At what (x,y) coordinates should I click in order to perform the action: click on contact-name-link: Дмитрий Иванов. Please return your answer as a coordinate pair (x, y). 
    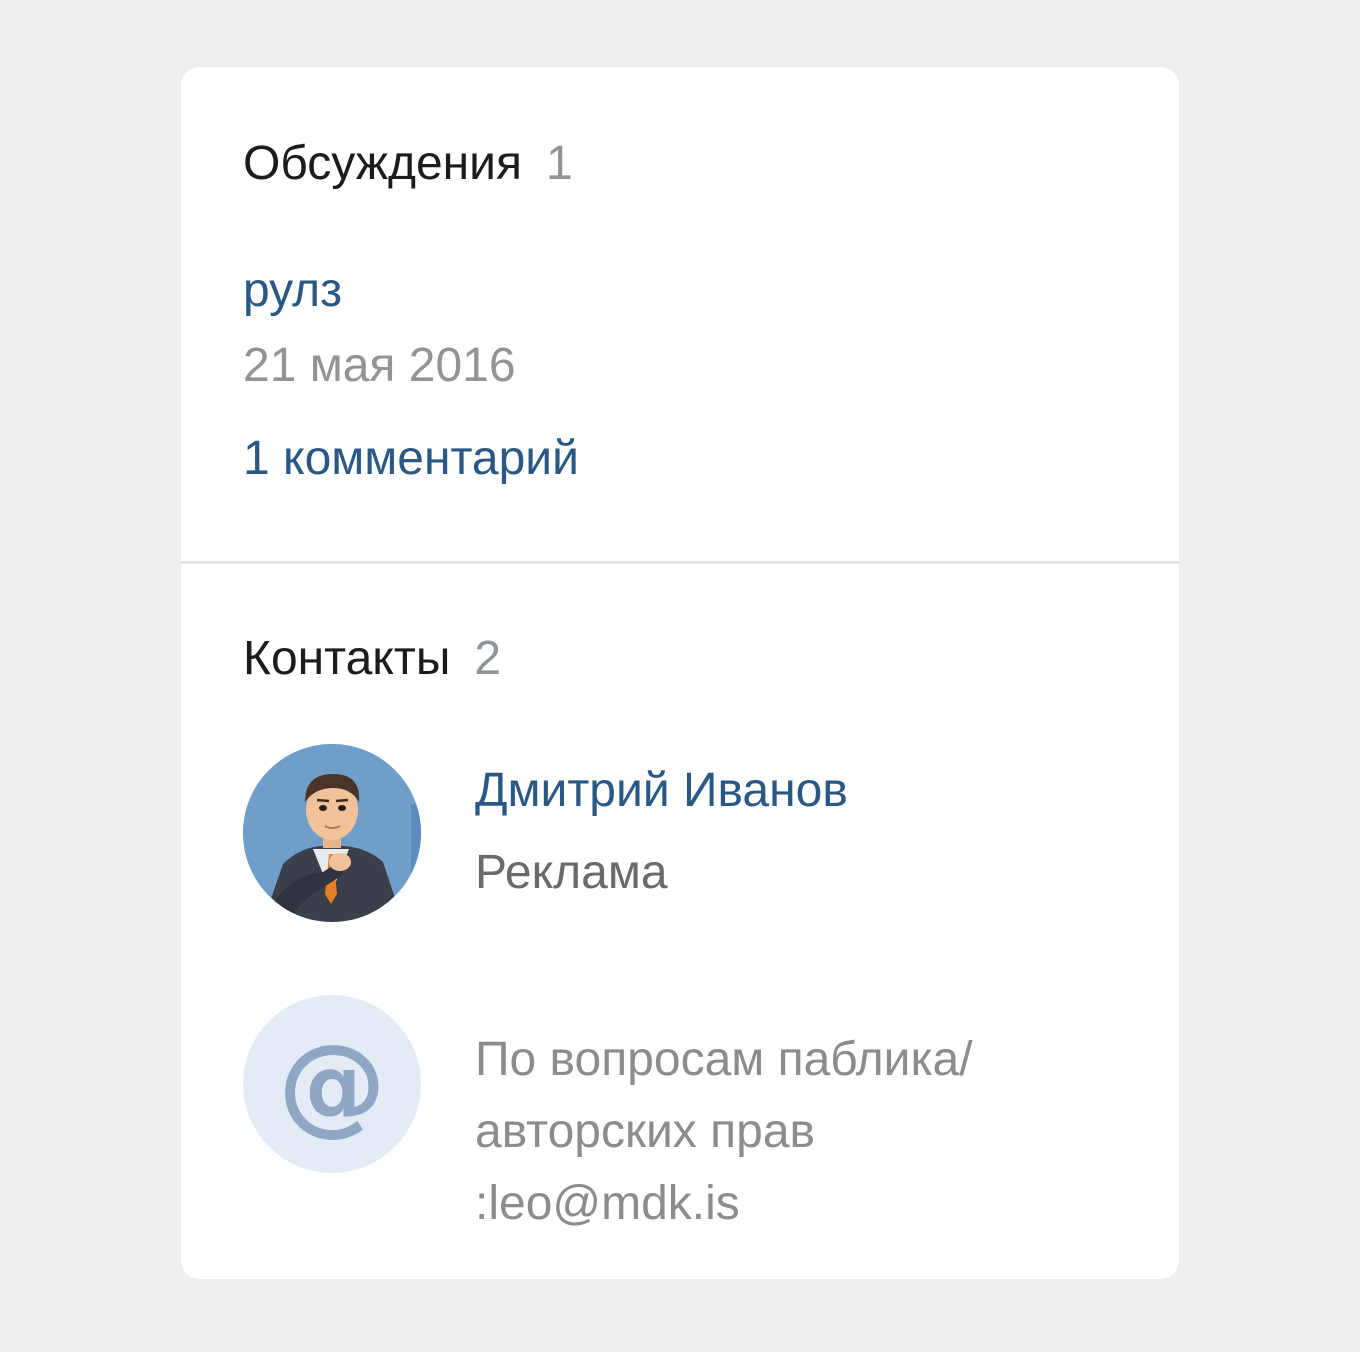
    Looking at the image, I should click on (661, 791).